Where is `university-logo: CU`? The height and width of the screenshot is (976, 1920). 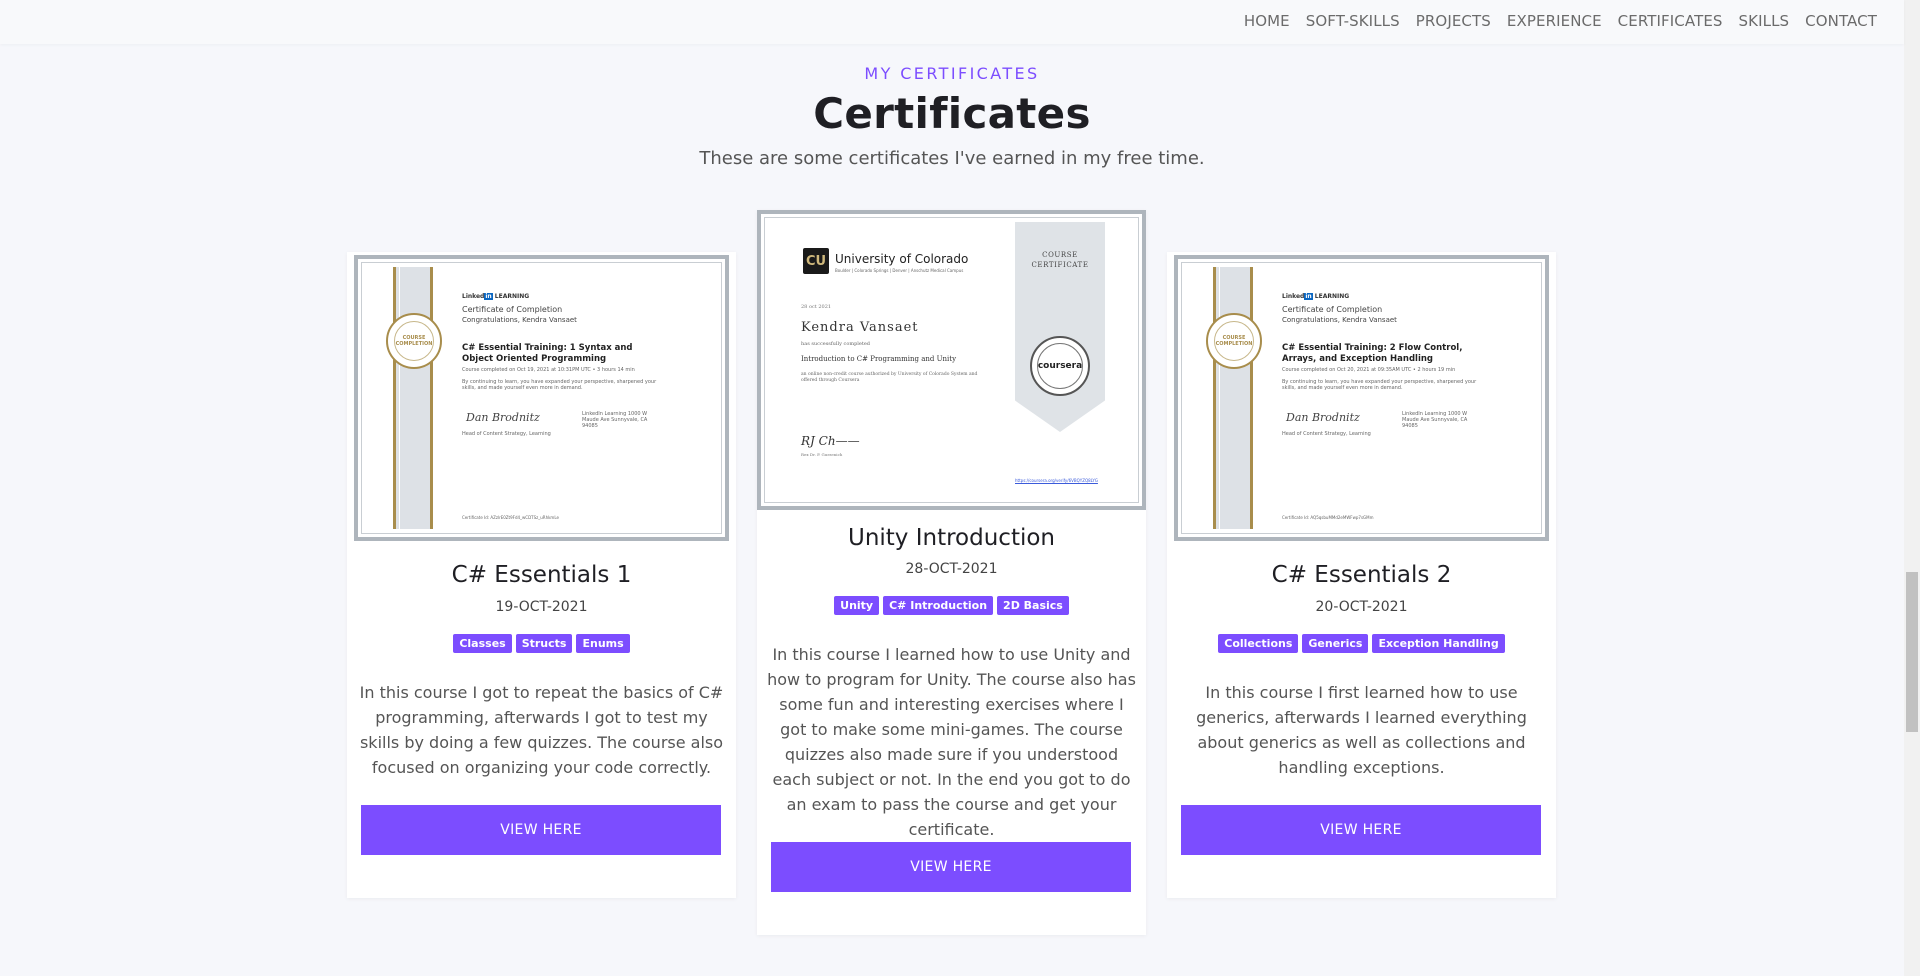 university-logo: CU is located at coordinates (816, 261).